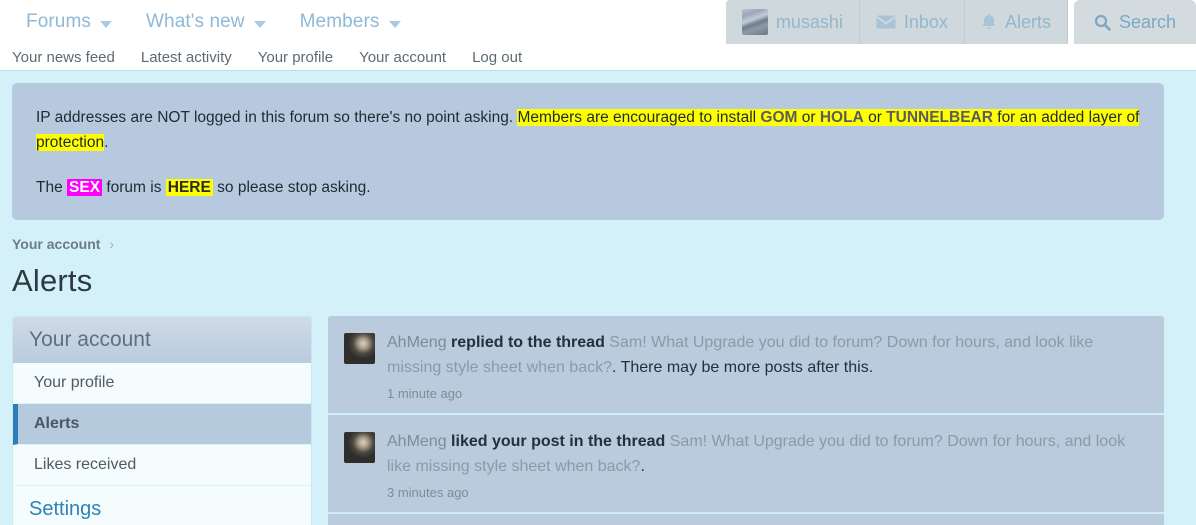 The width and height of the screenshot is (1196, 525). Describe the element at coordinates (85, 187) in the screenshot. I see `sex-forum-link: SEX` at that location.